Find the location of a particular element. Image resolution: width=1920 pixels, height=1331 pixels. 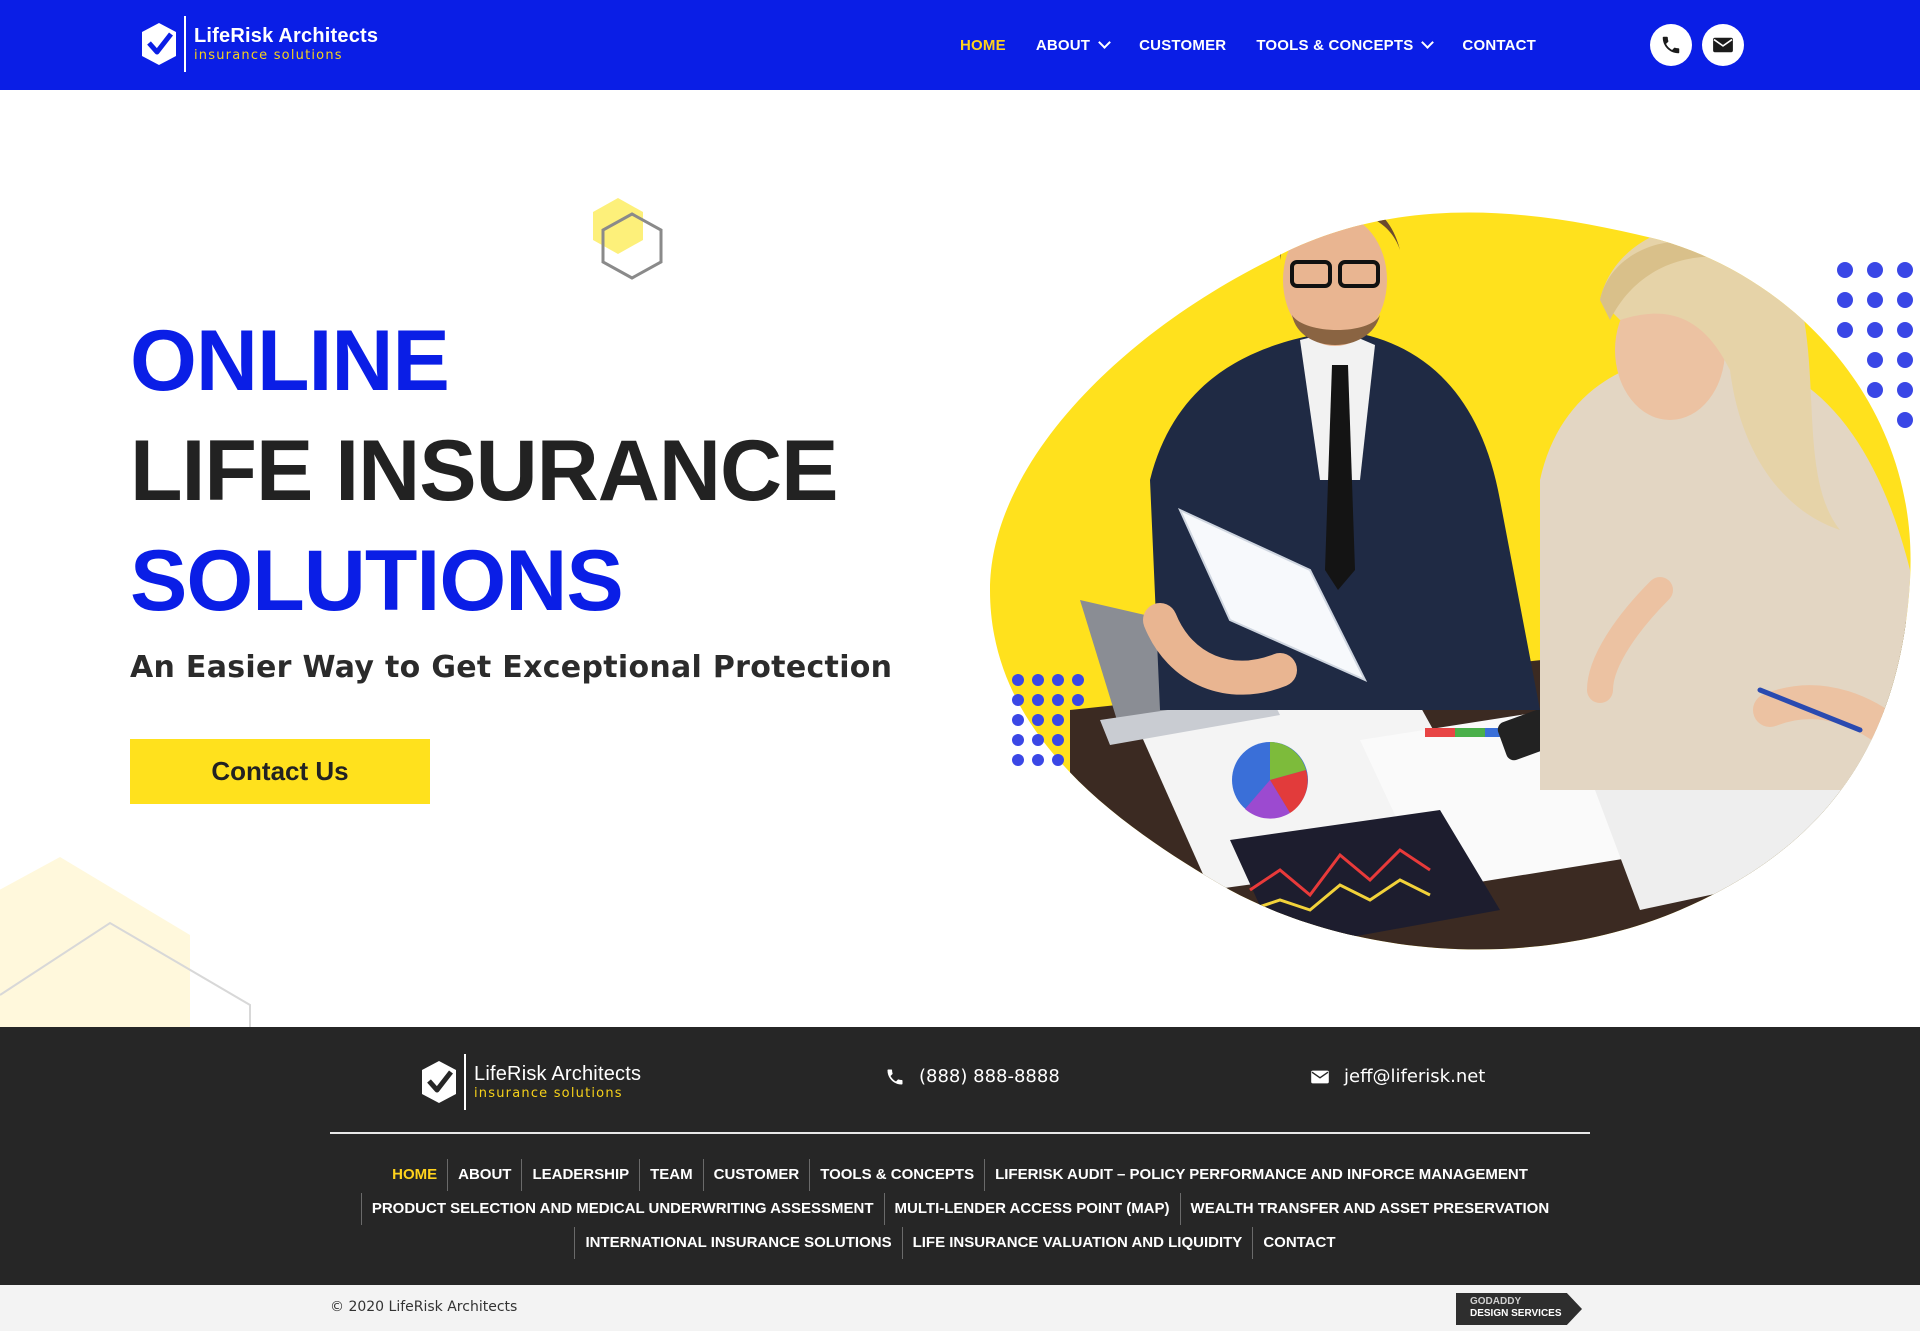

logo-brand: LifeRisk Architects is located at coordinates (286, 36).